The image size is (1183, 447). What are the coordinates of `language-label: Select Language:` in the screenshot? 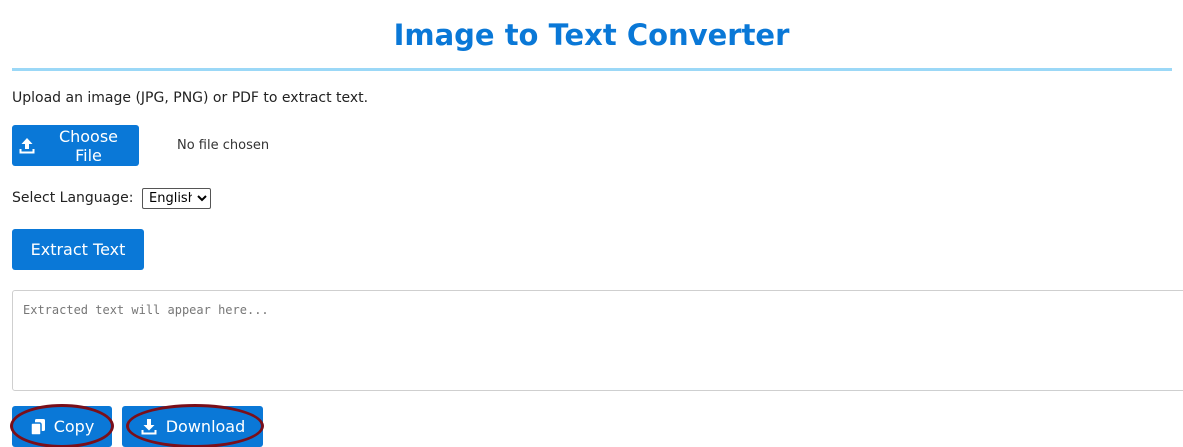 It's located at (73, 198).